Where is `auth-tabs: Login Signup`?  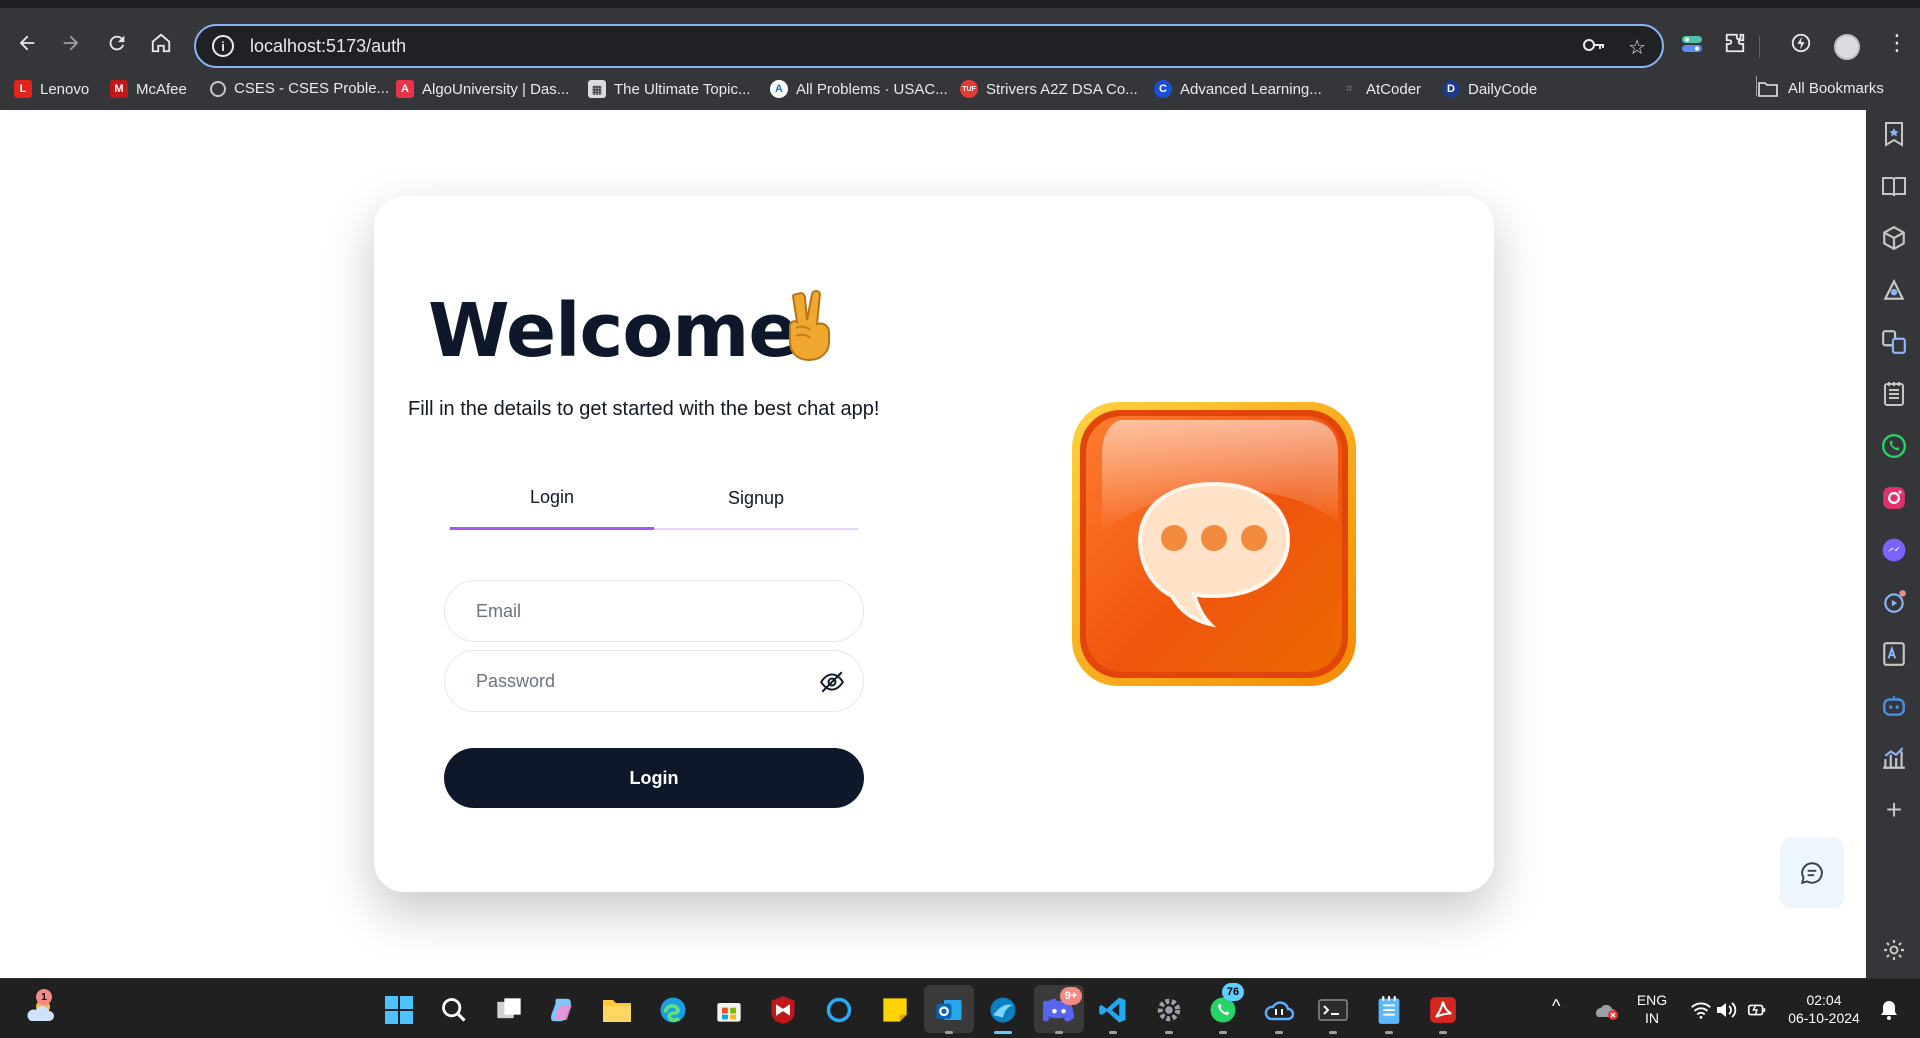
auth-tabs: Login Signup is located at coordinates (654, 499).